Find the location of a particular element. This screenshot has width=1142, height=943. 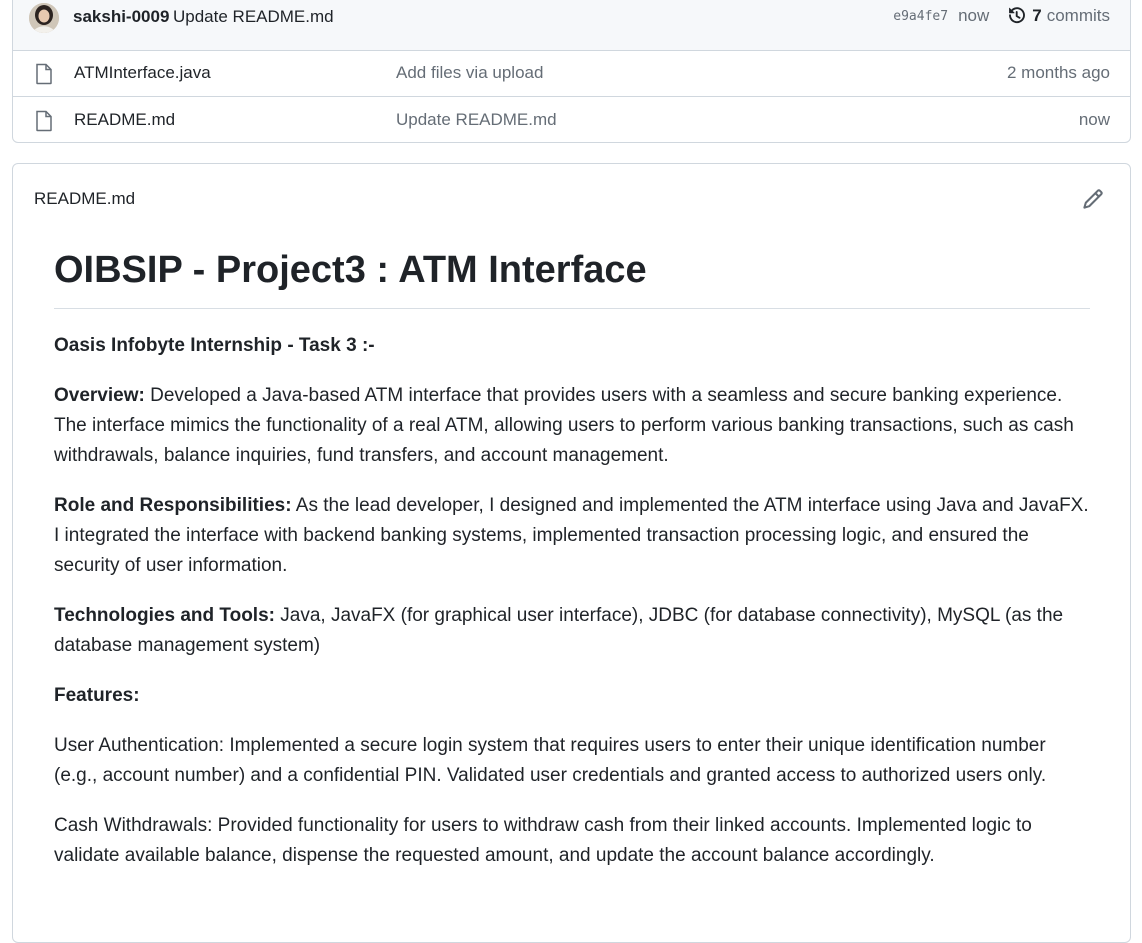

avatar is located at coordinates (44, 18).